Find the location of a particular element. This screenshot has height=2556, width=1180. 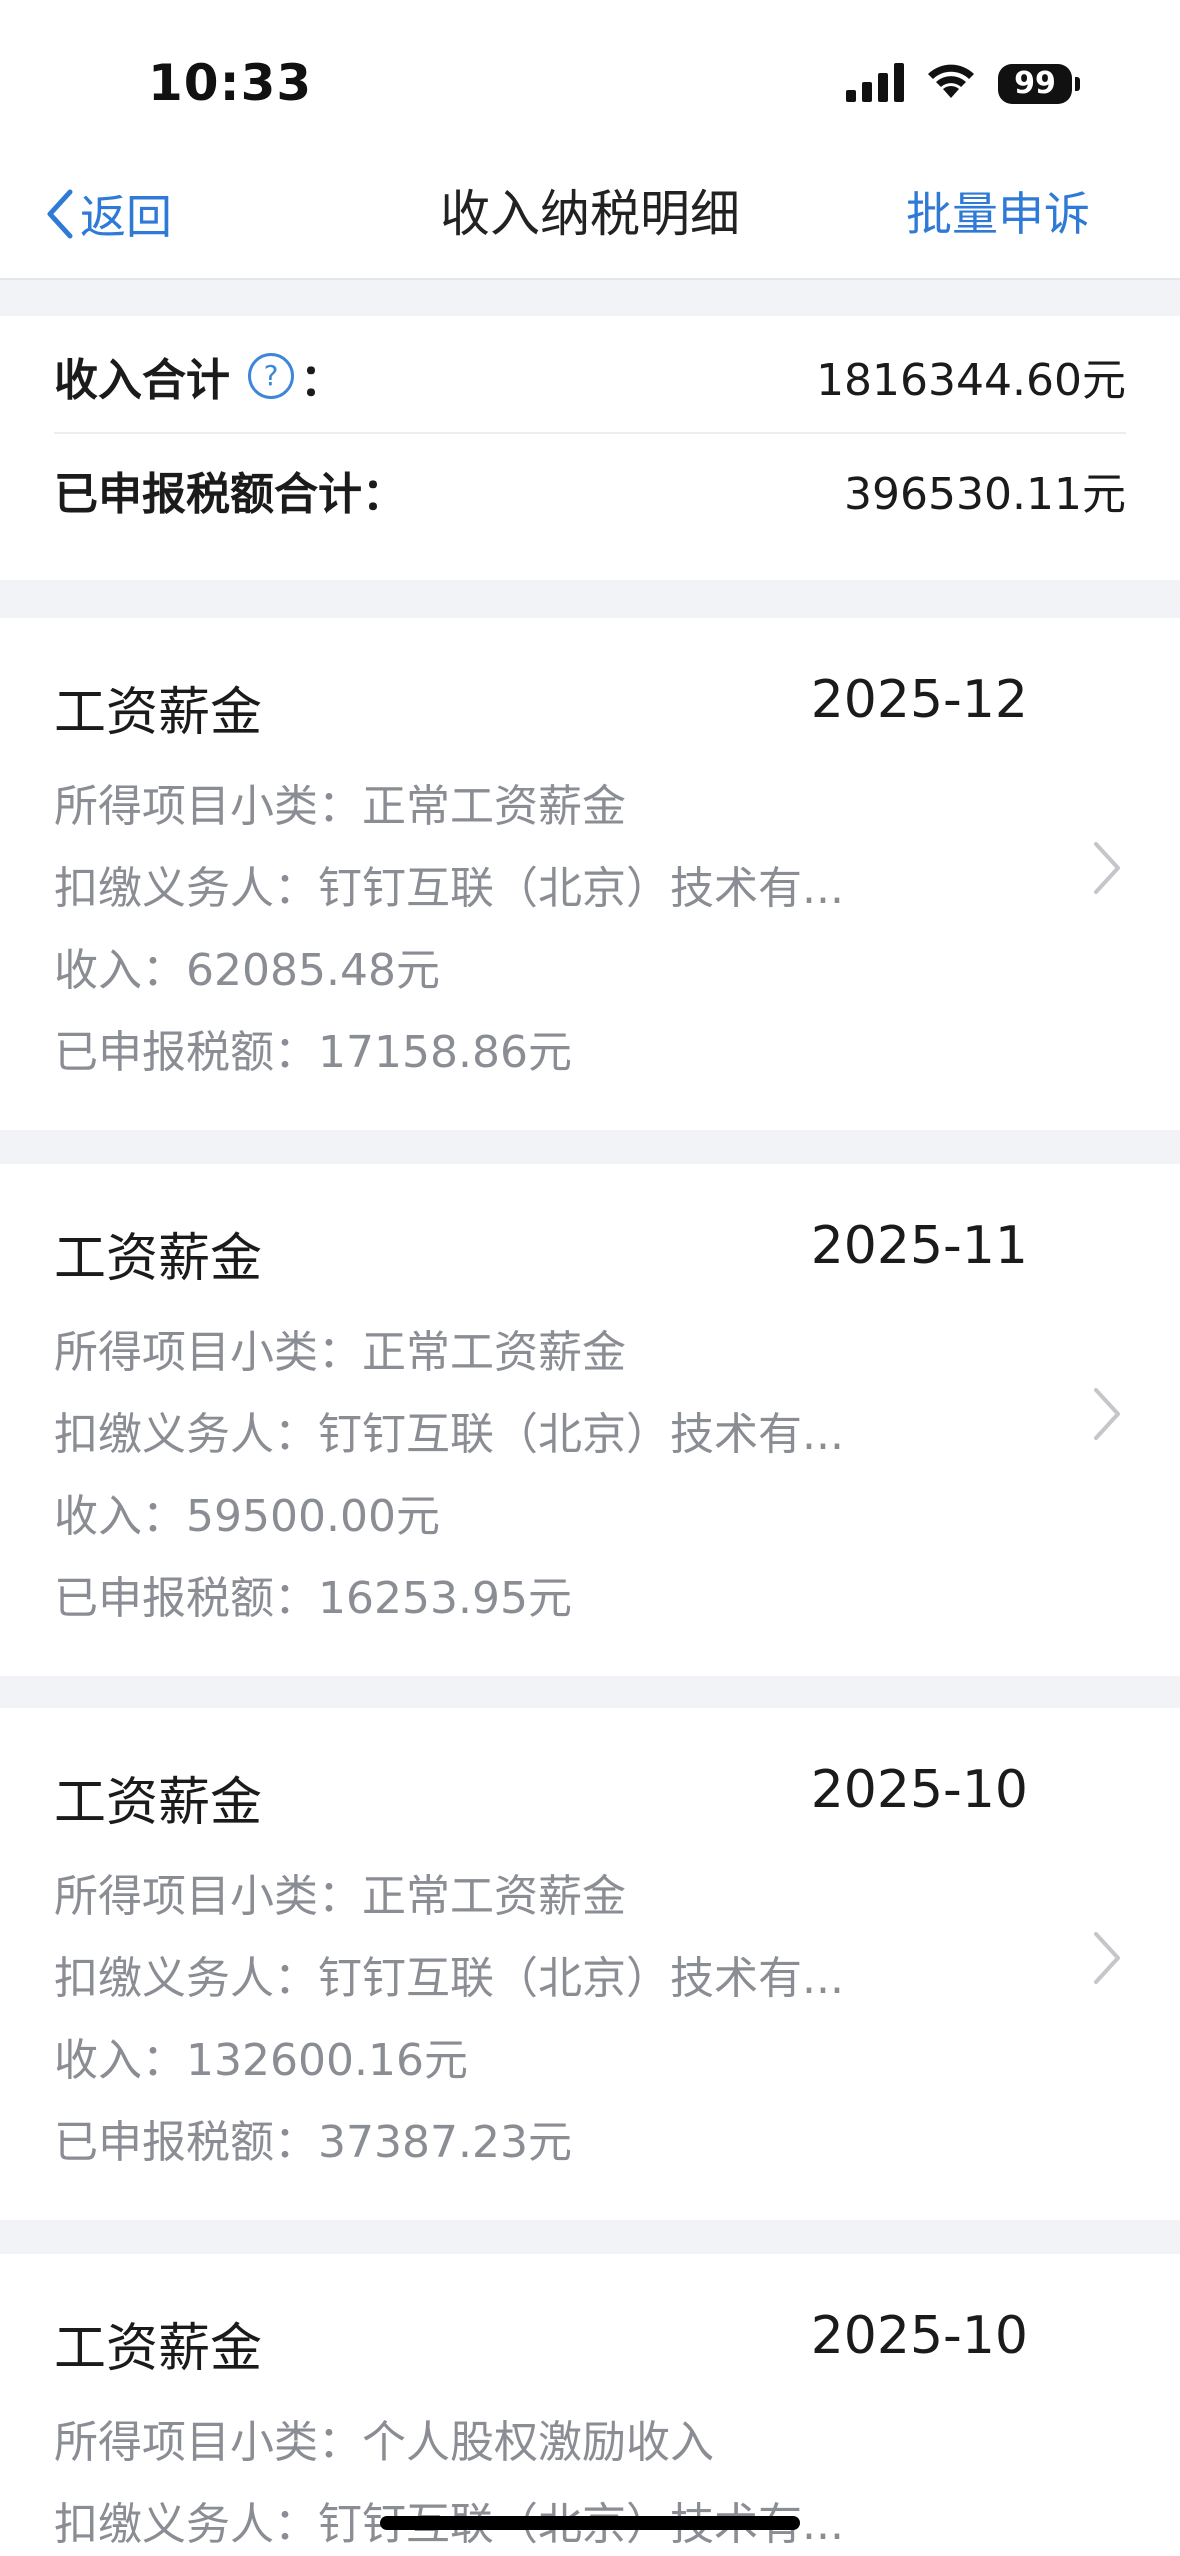

summary-card: 收入合计 ? ： 1816344.60元 已申报税额合计： 396530.11元 is located at coordinates (590, 448).